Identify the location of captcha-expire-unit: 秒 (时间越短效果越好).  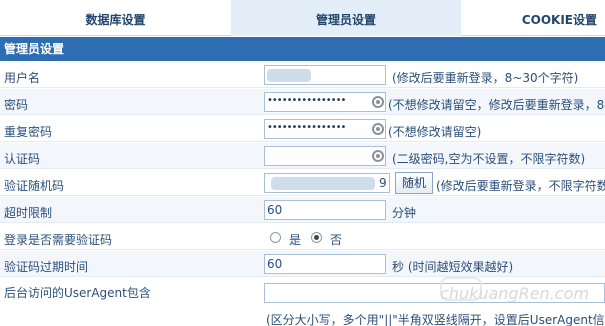
(453, 267).